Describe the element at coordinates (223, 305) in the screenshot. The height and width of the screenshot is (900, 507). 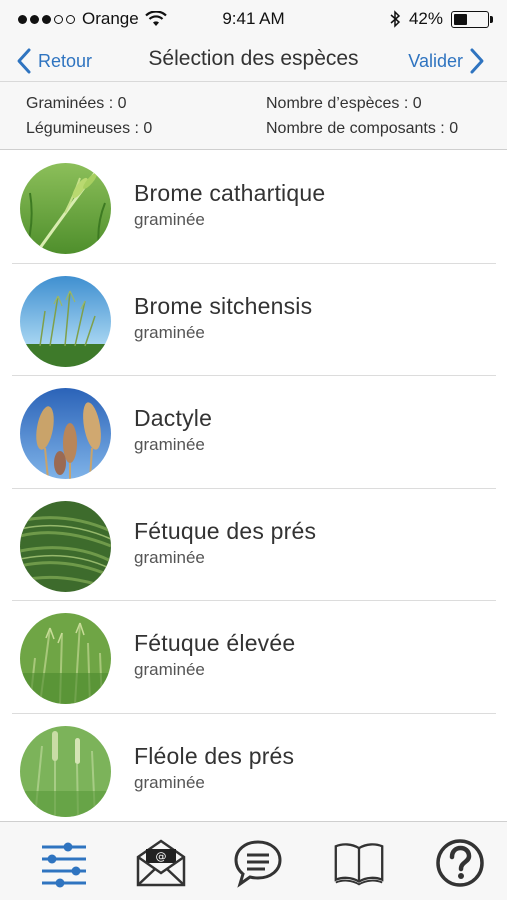
I see `species-name: Brome sitchensis` at that location.